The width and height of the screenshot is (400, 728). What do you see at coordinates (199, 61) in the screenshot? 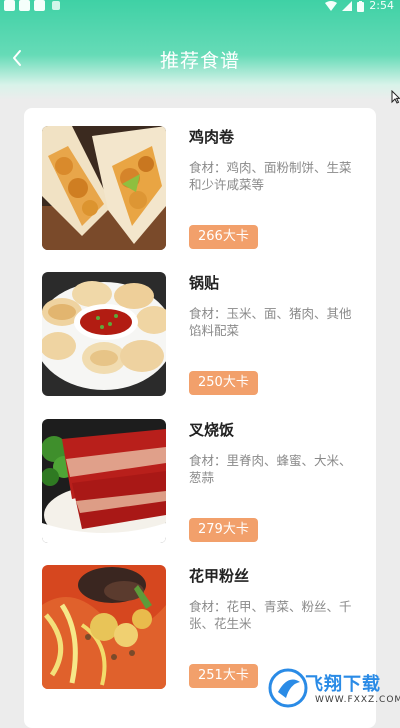
I see `page-title: 推荐食谱` at bounding box center [199, 61].